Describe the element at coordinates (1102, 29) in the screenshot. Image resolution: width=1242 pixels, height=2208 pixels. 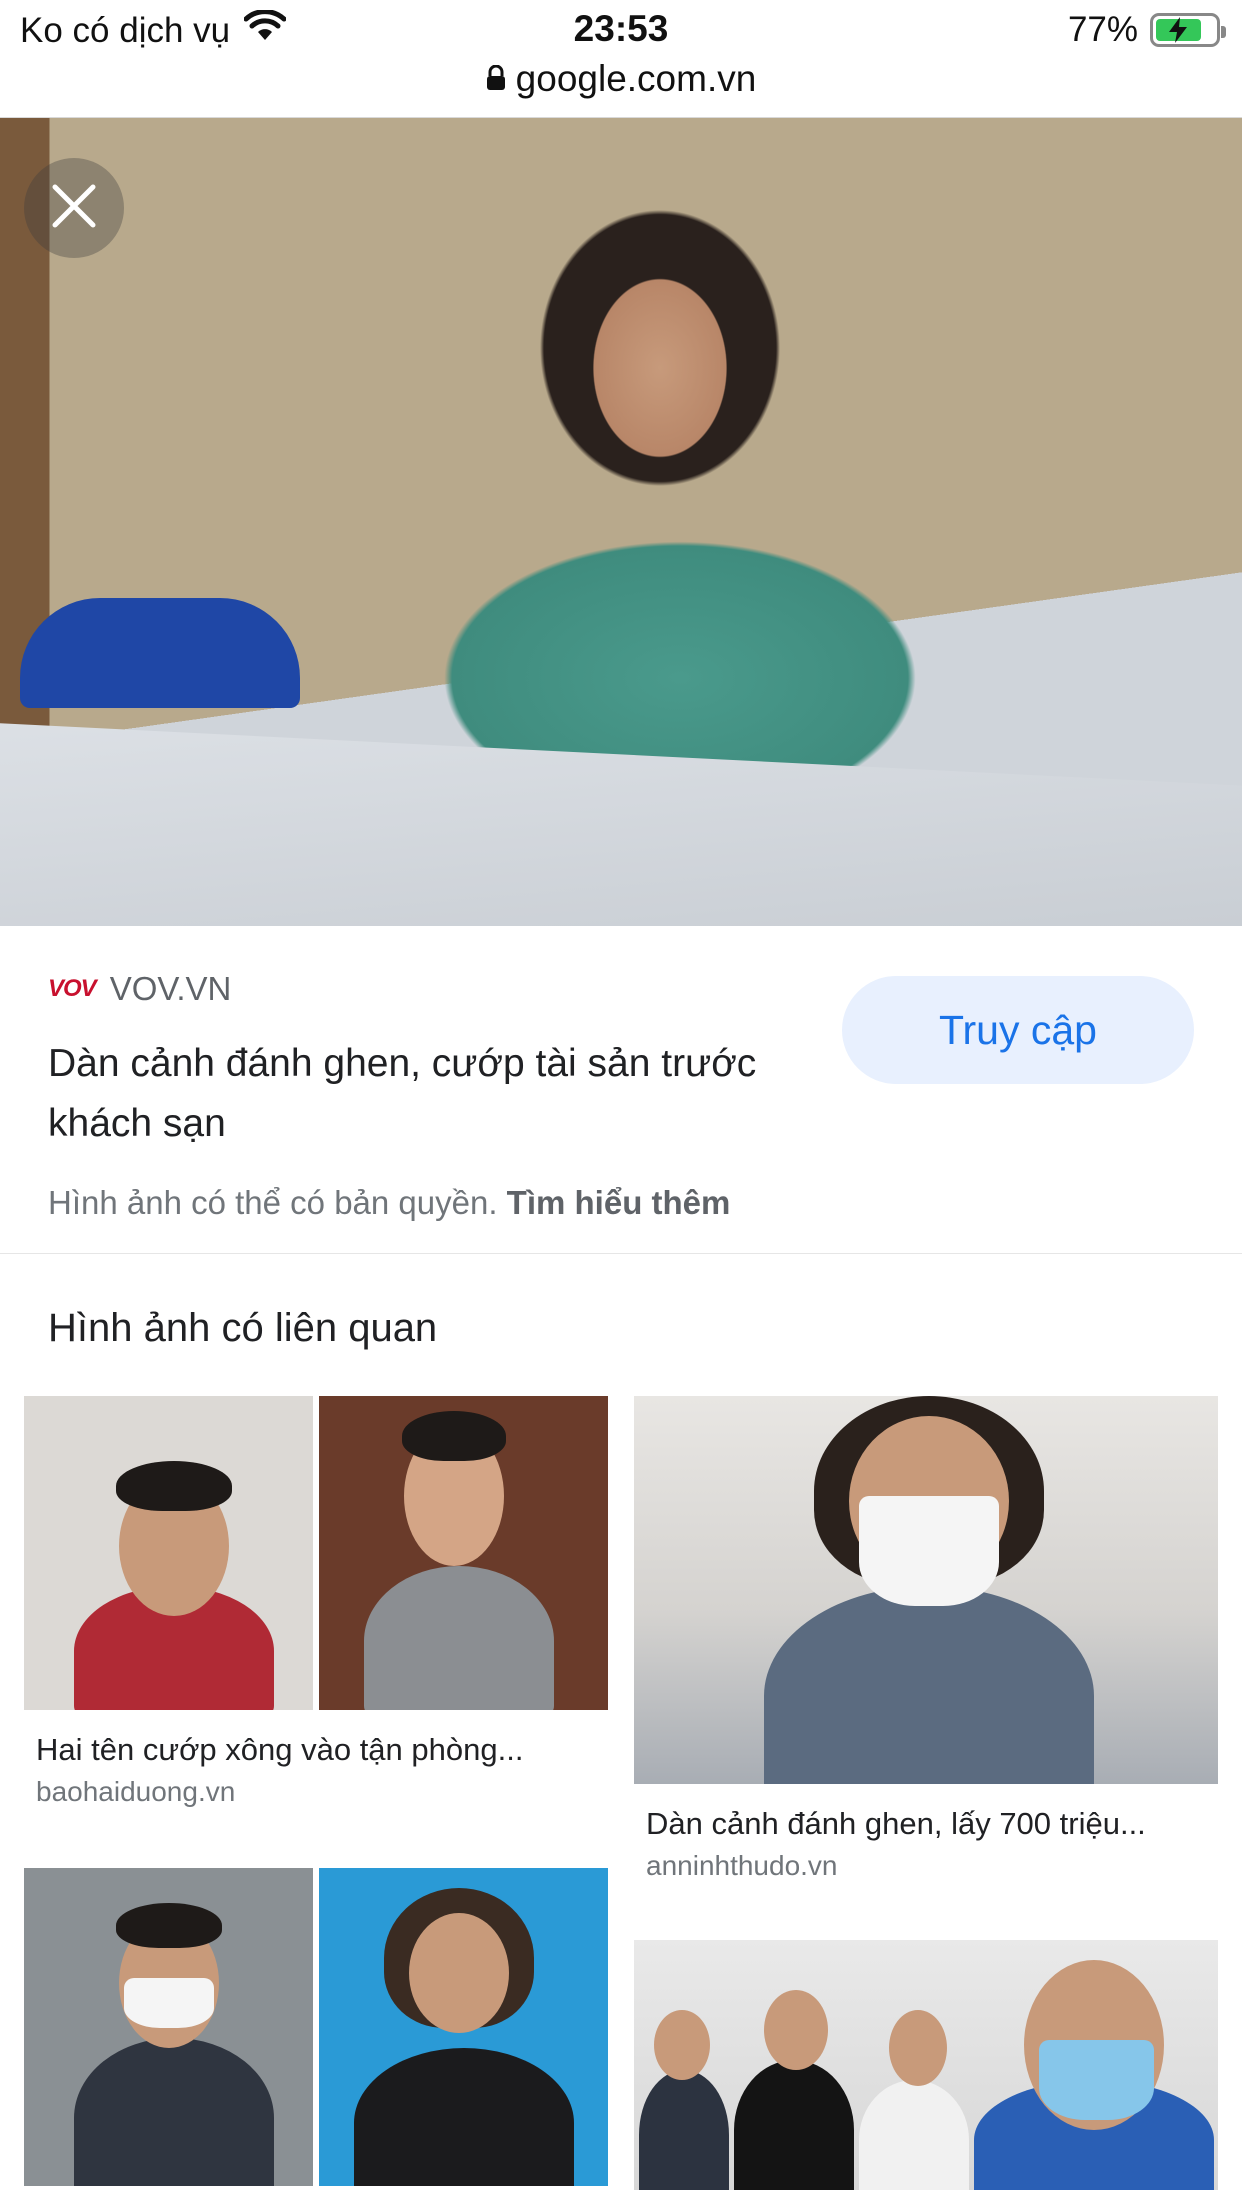
I see `battery-percent: 77%` at that location.